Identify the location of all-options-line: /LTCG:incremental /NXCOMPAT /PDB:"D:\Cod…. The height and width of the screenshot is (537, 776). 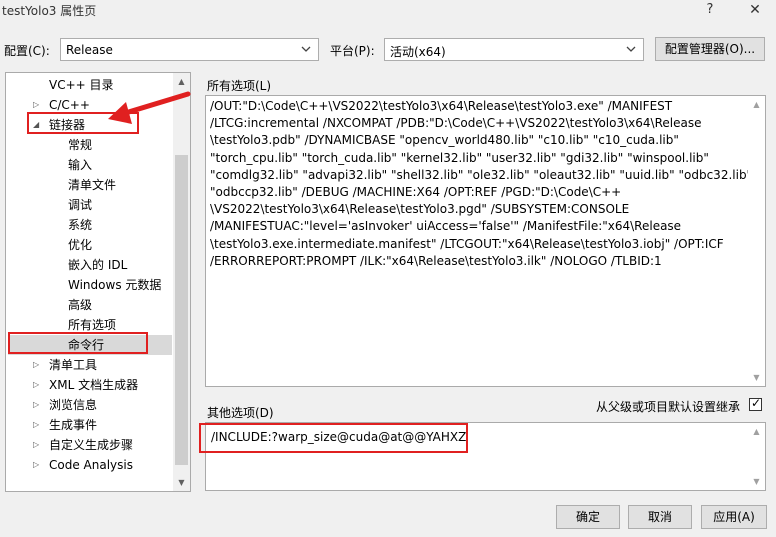
(456, 123).